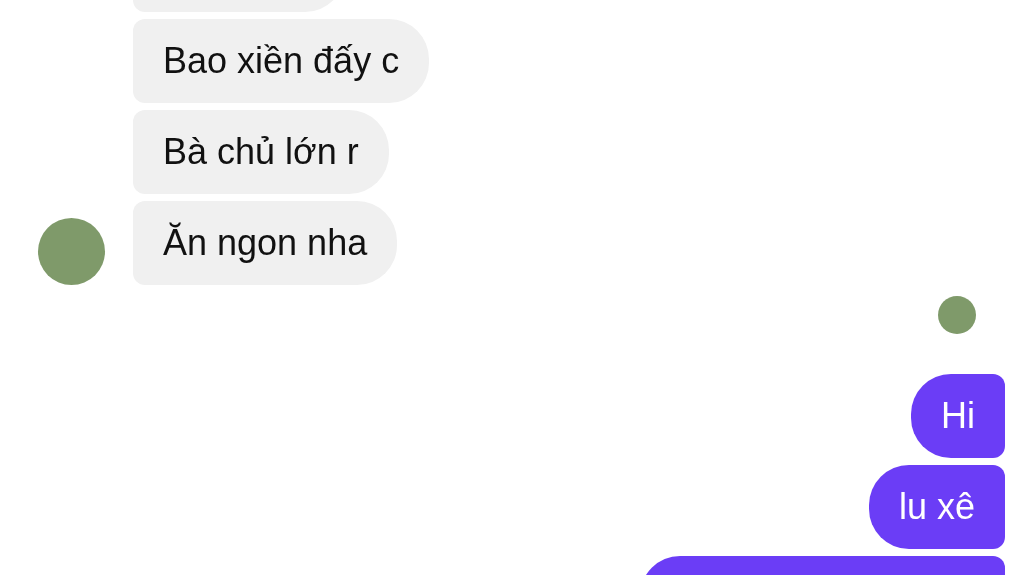 Image resolution: width=1024 pixels, height=575 pixels. What do you see at coordinates (958, 416) in the screenshot?
I see `message-bubble: Hi` at bounding box center [958, 416].